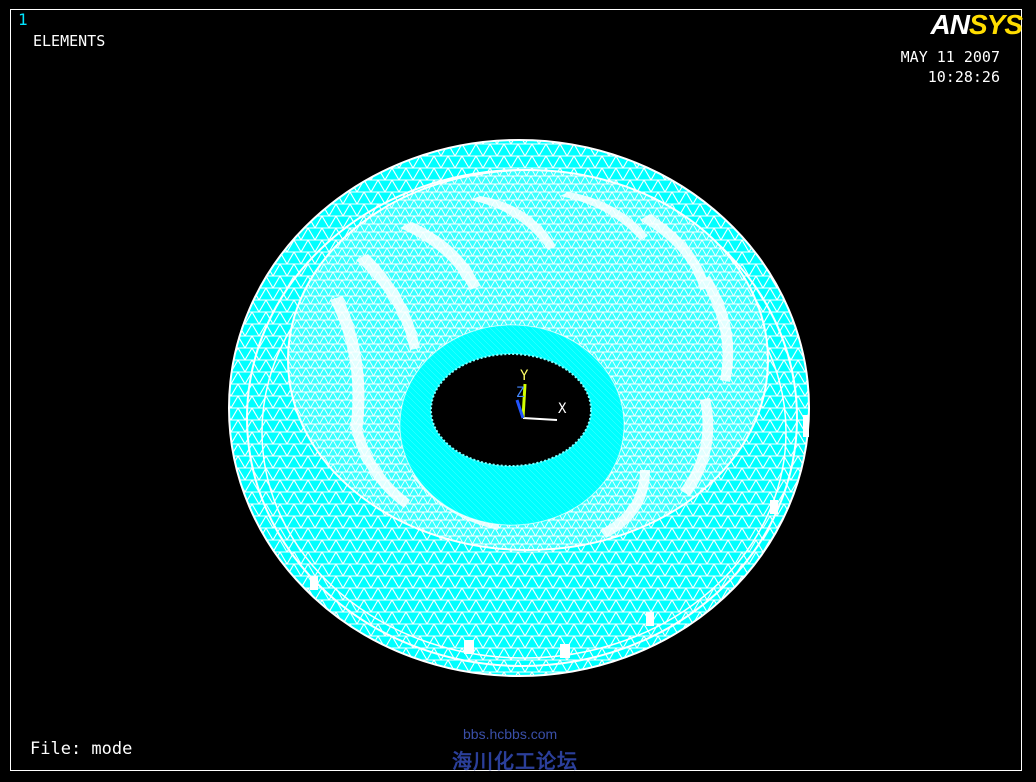 The image size is (1036, 782). Describe the element at coordinates (81, 749) in the screenshot. I see `file-name-label: File: mode` at that location.